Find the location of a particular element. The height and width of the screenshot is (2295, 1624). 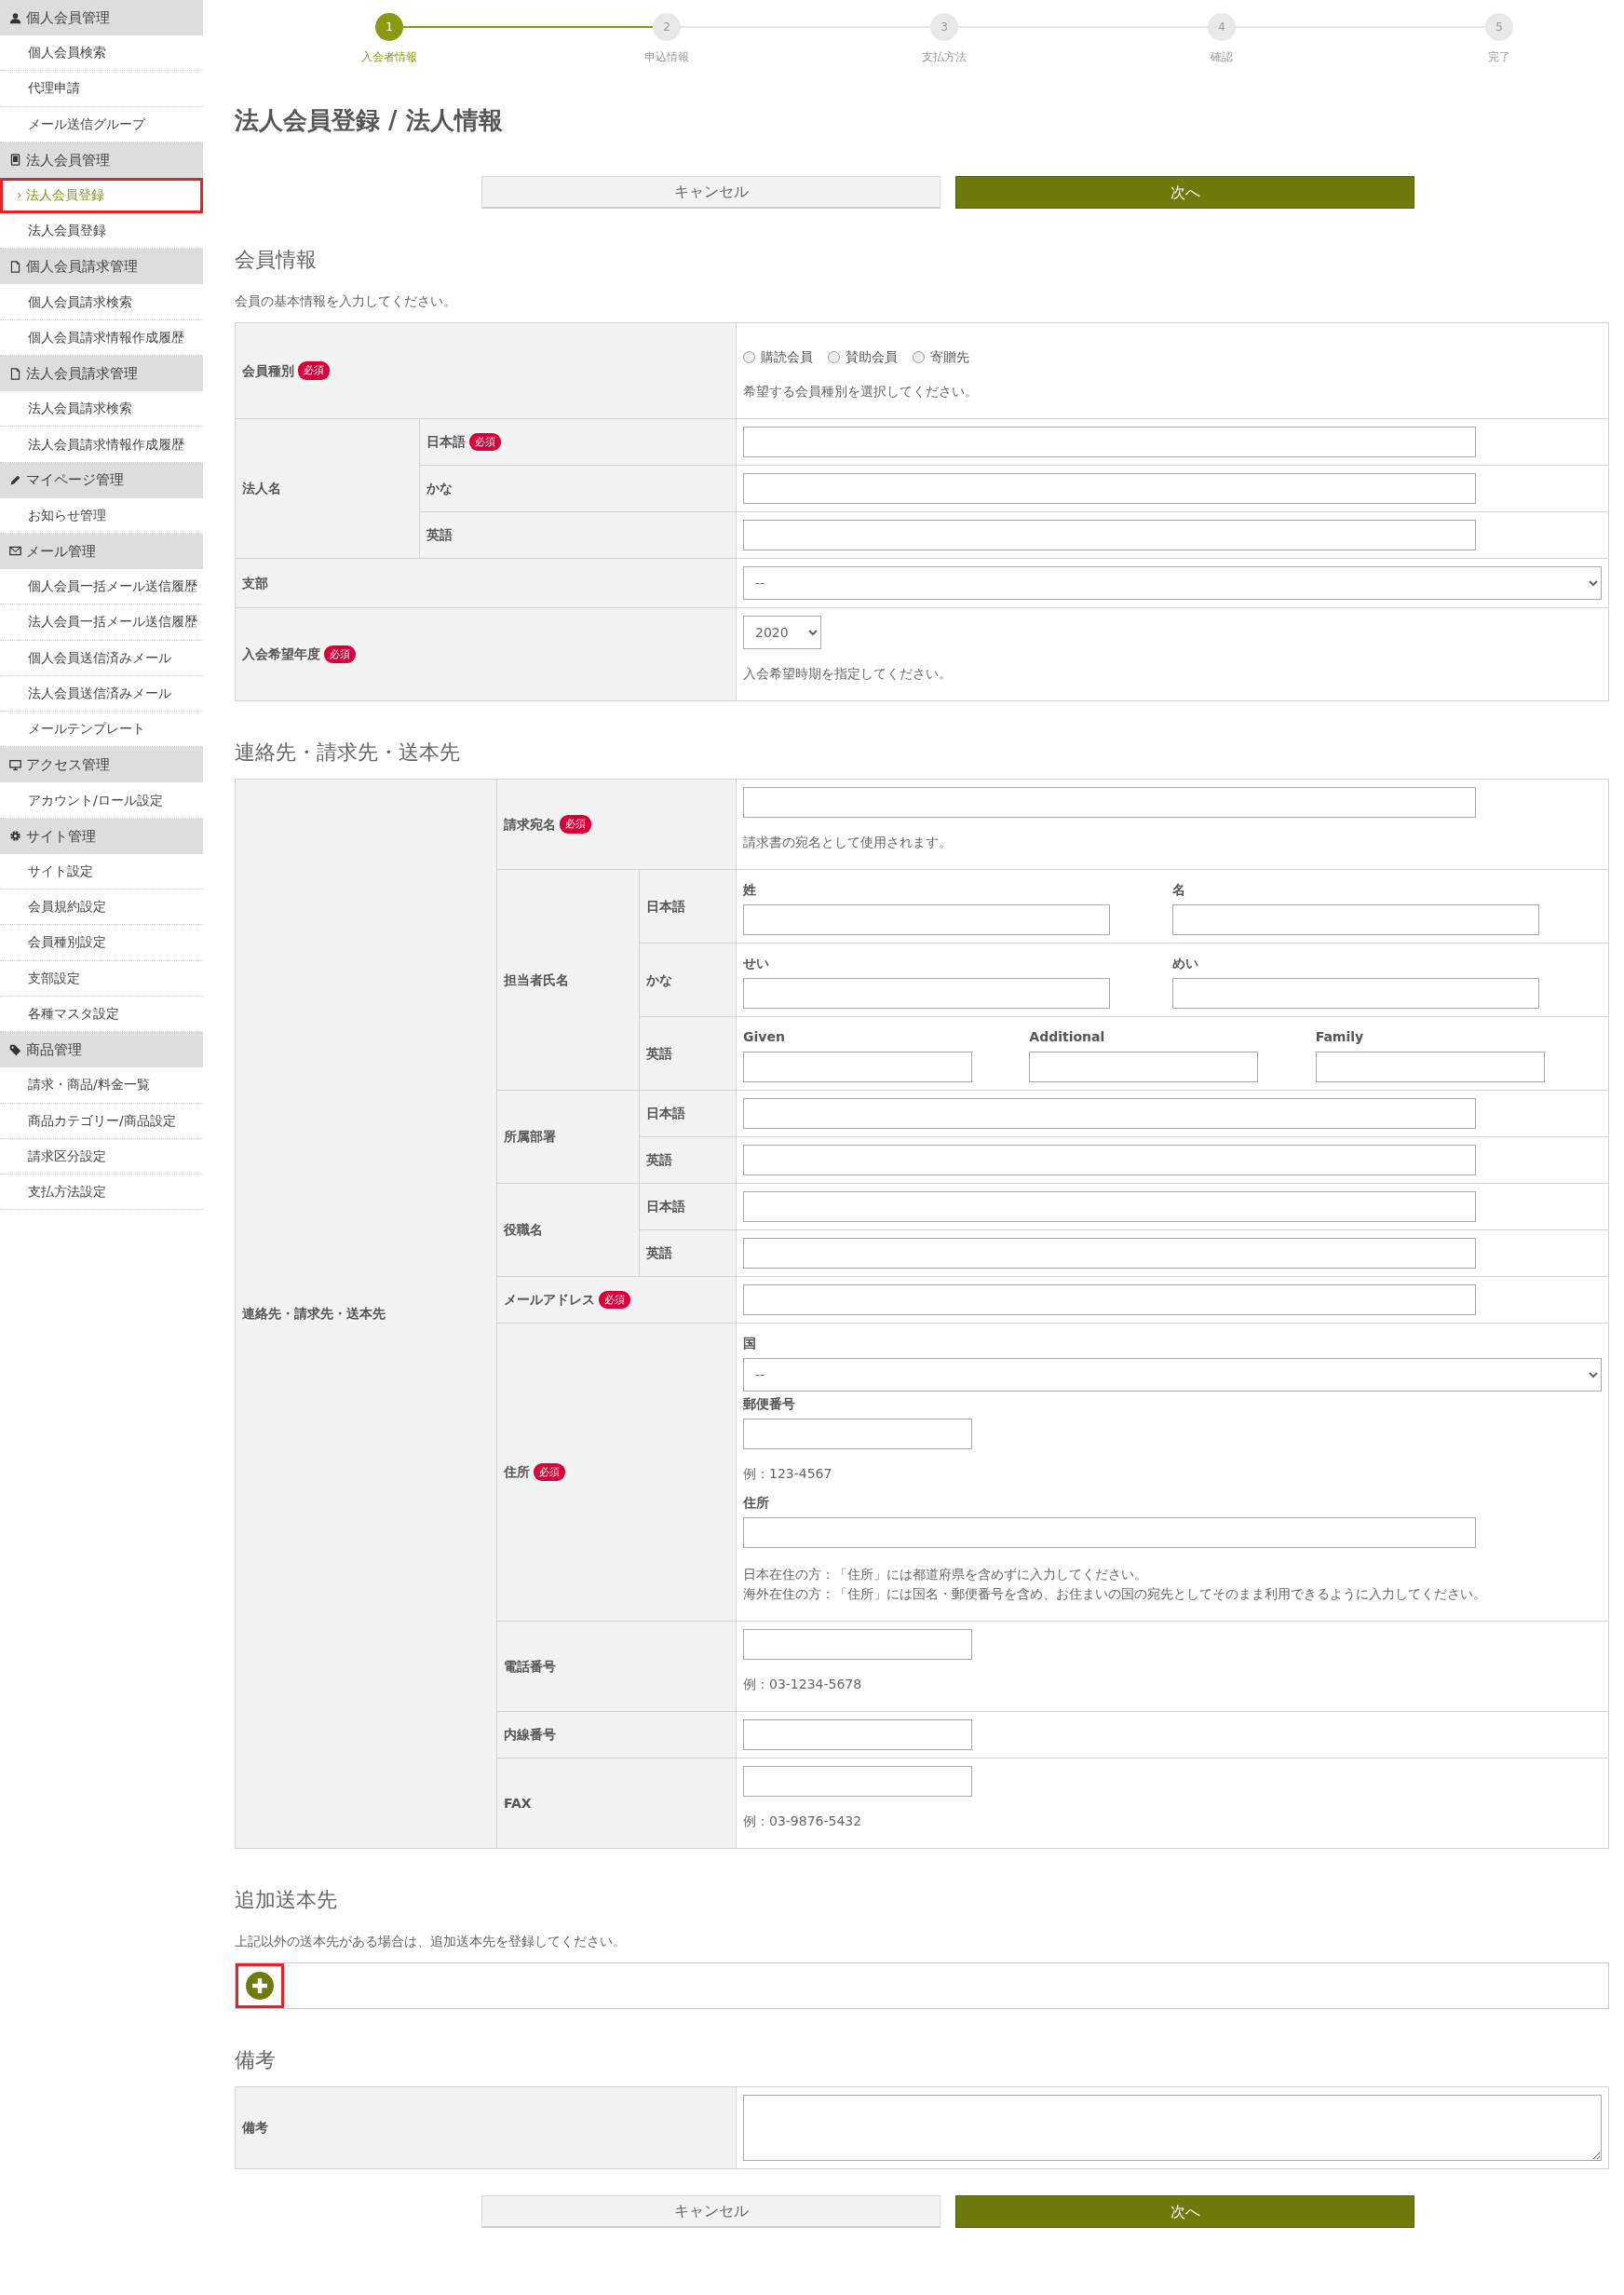

field-label: 名 is located at coordinates (1179, 890).